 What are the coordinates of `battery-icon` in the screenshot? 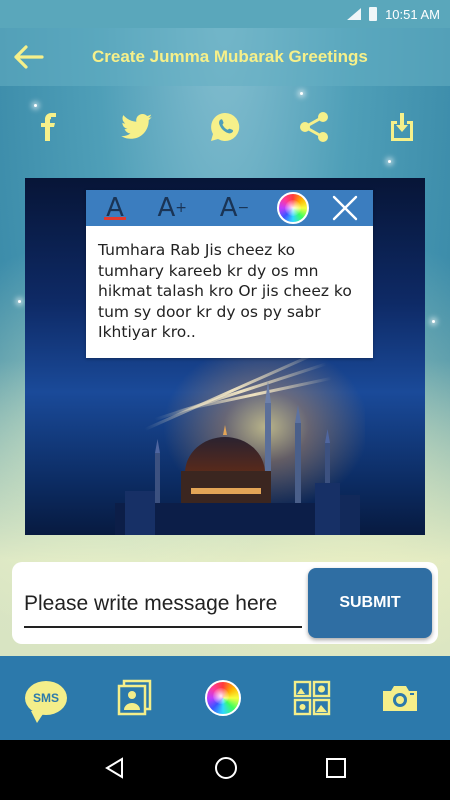 It's located at (373, 14).